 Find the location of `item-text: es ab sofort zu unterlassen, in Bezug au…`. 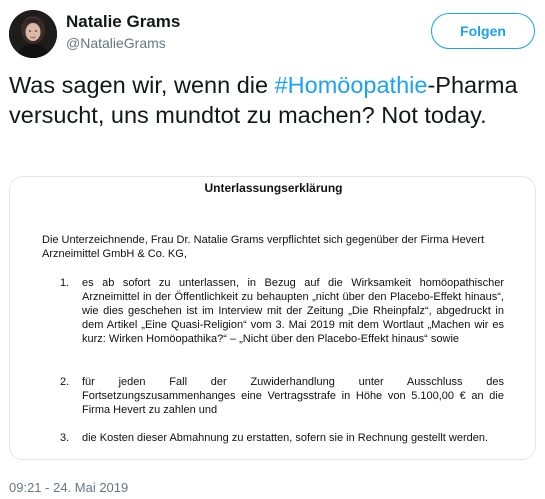

item-text: es ab sofort zu unterlassen, in Bezug au… is located at coordinates (293, 311).